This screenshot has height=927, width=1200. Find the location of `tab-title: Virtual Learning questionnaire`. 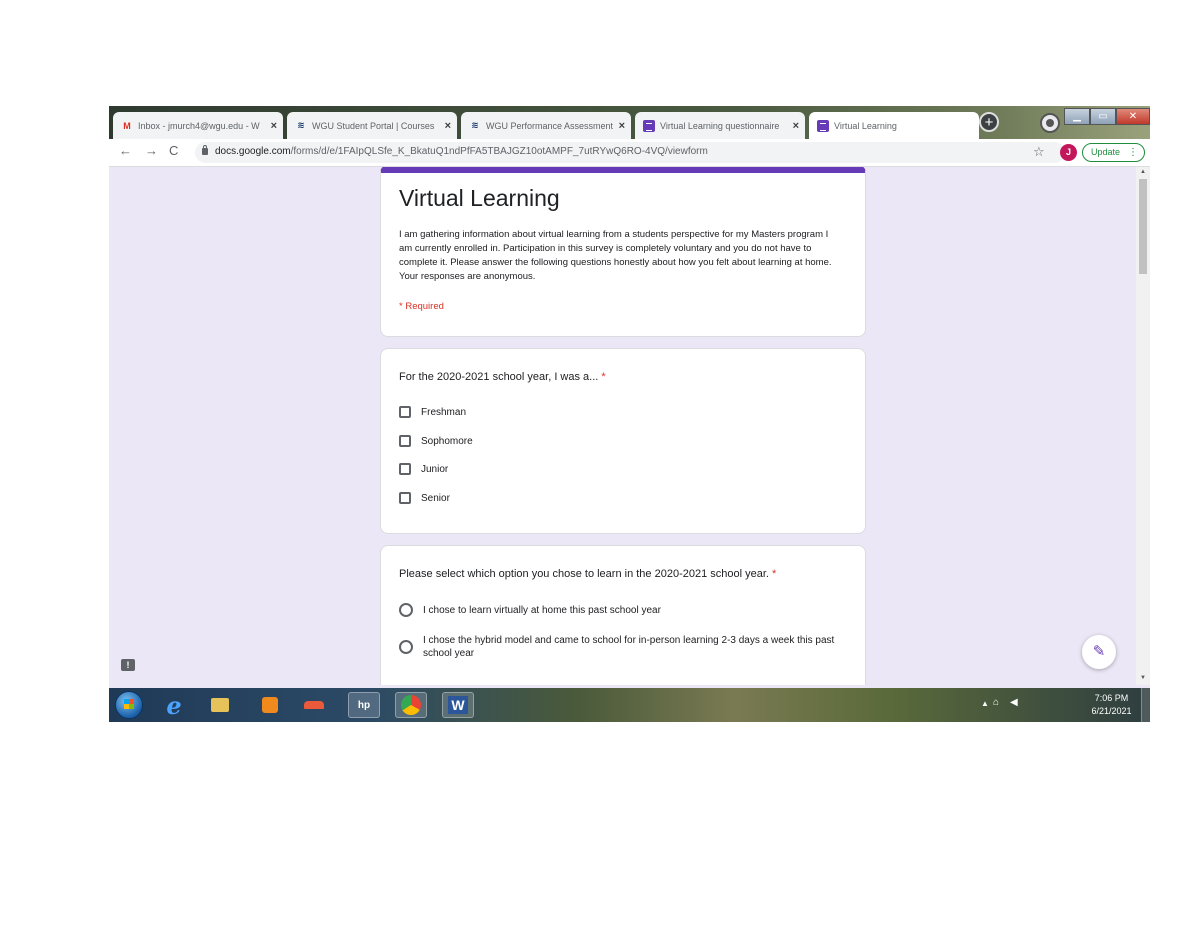

tab-title: Virtual Learning questionnaire is located at coordinates (720, 125).